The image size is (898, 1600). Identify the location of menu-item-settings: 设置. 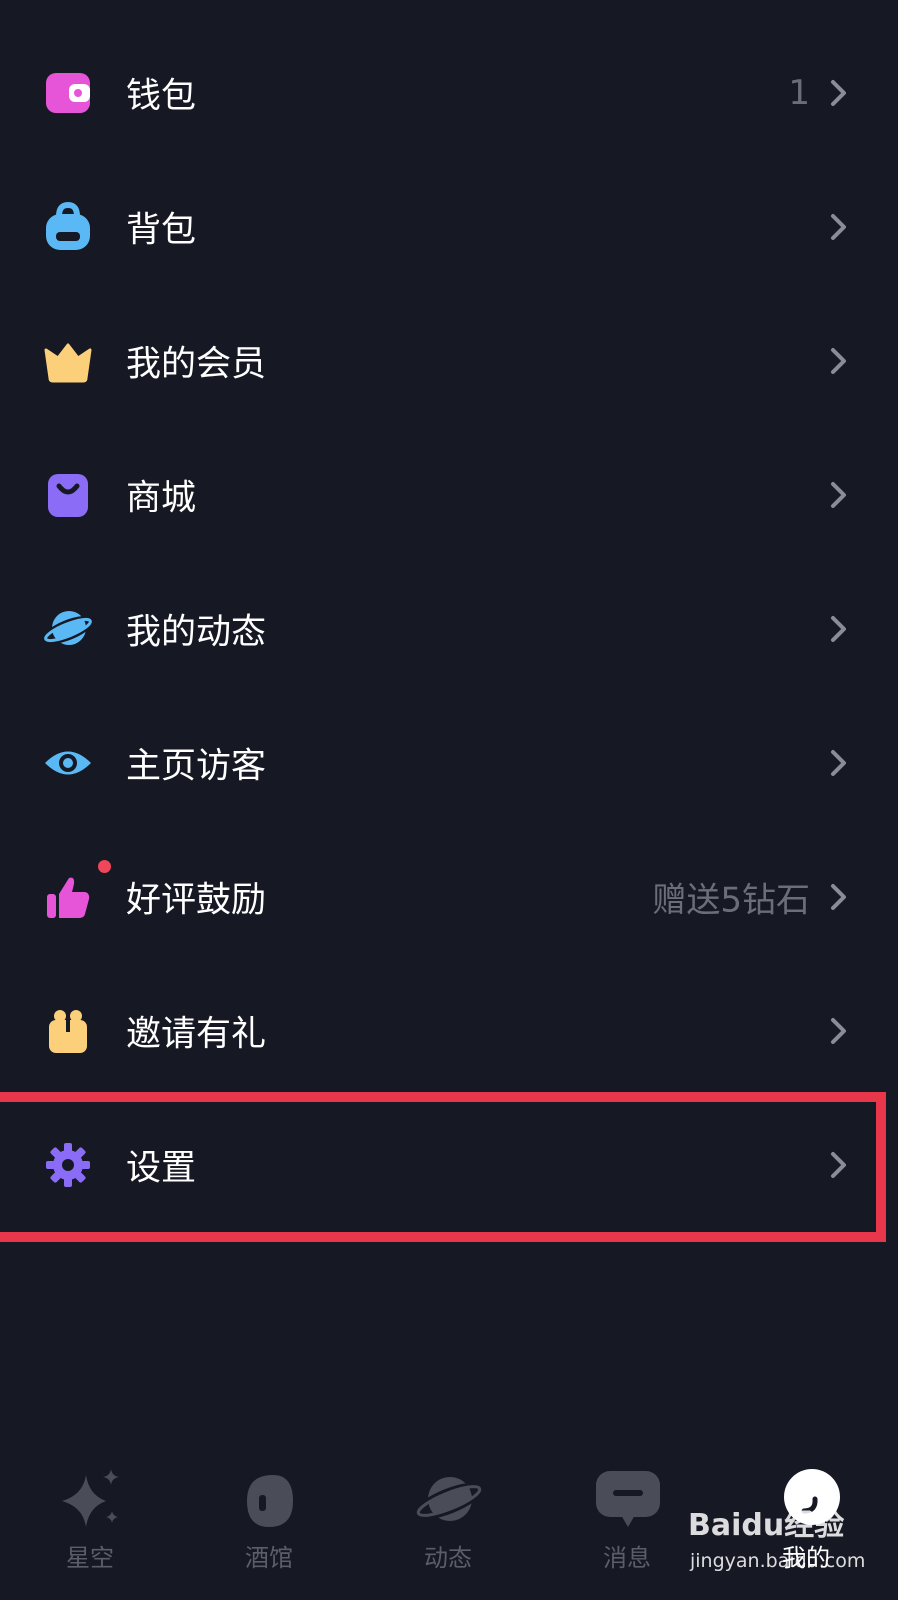
(449, 1165).